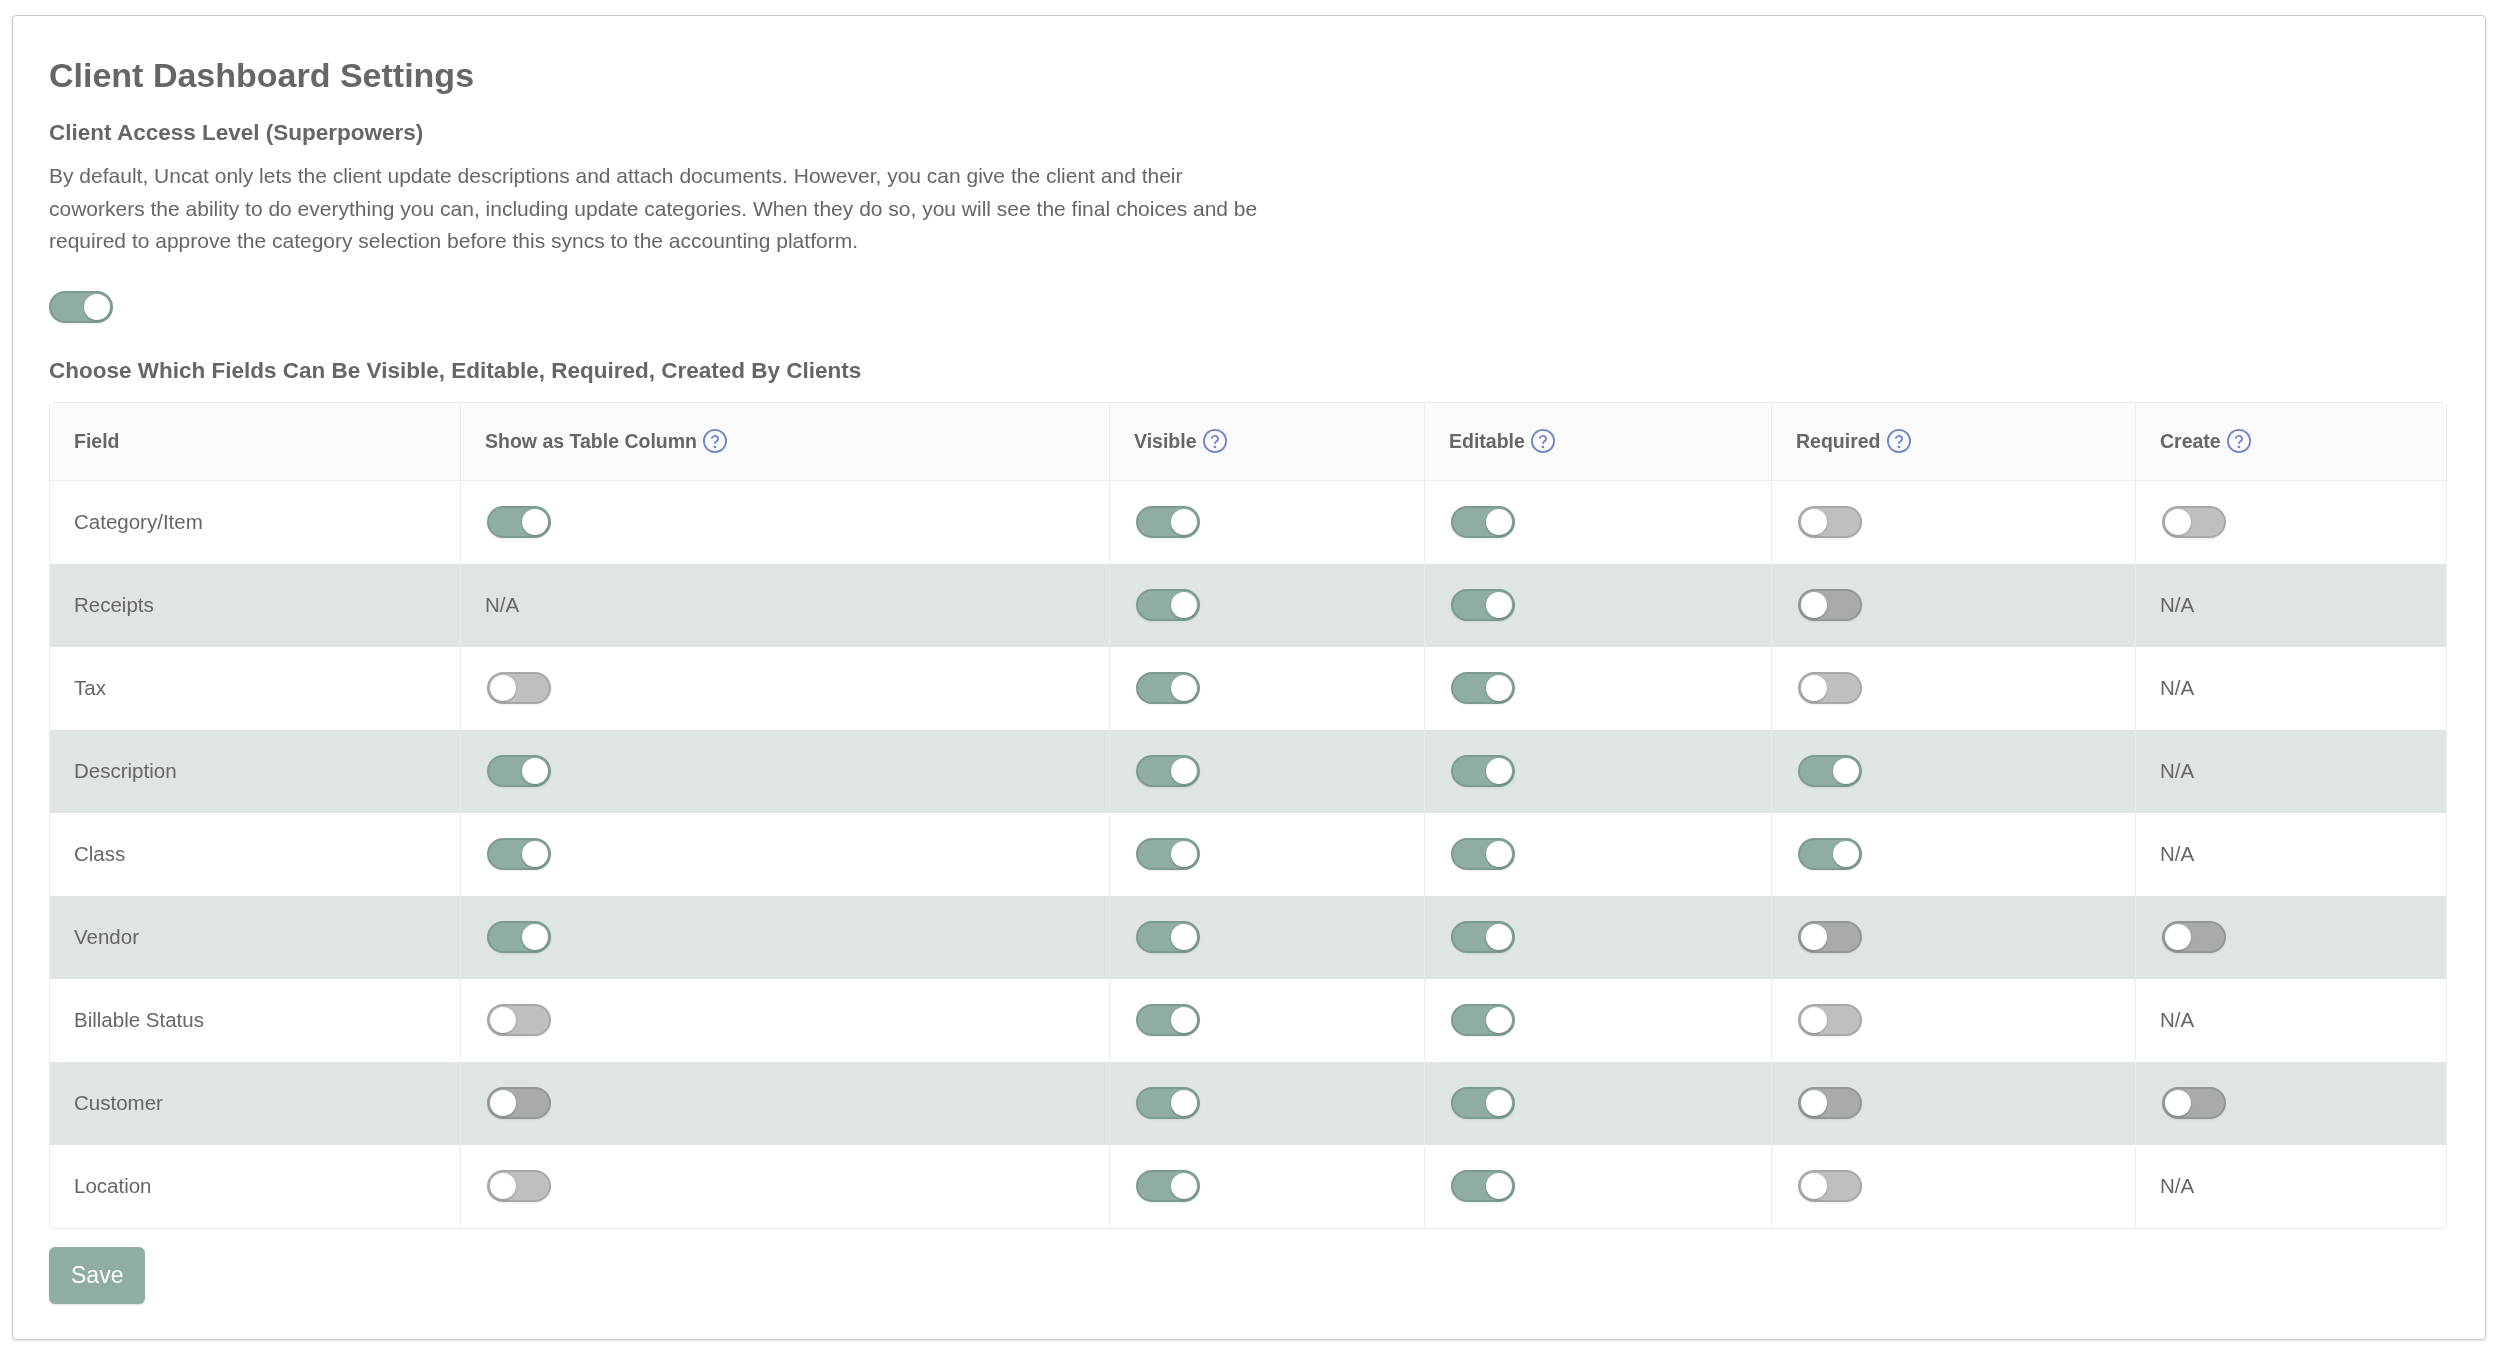  Describe the element at coordinates (255, 771) in the screenshot. I see `field-name: Description` at that location.